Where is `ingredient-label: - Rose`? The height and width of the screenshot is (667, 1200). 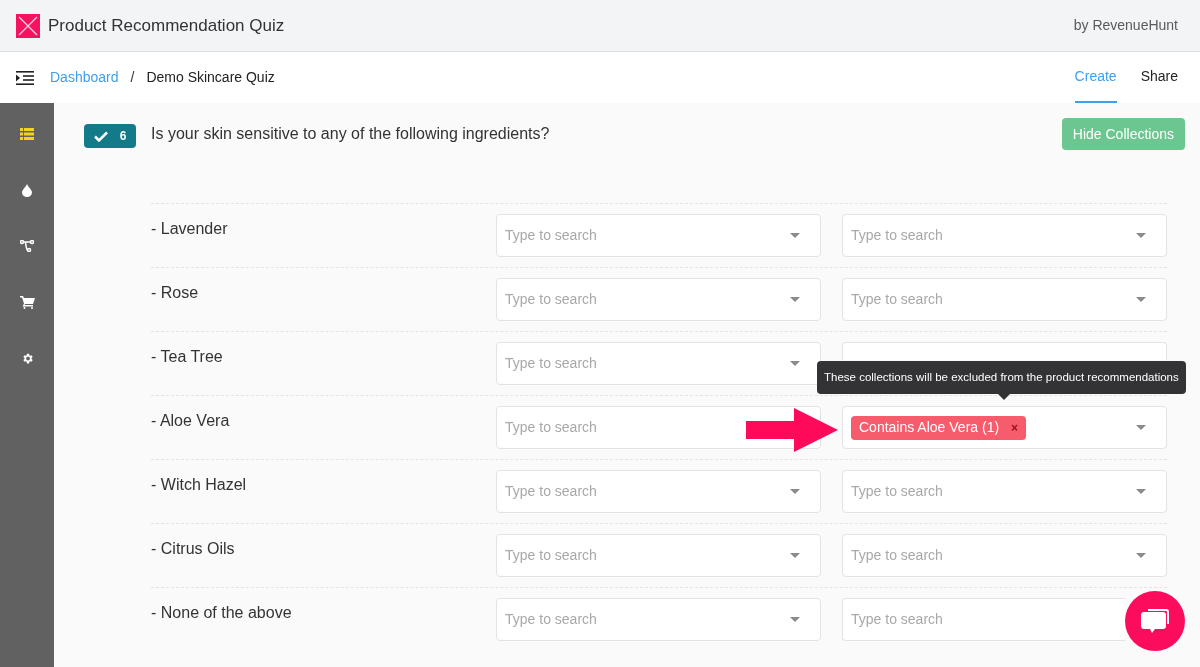
ingredient-label: - Rose is located at coordinates (175, 293).